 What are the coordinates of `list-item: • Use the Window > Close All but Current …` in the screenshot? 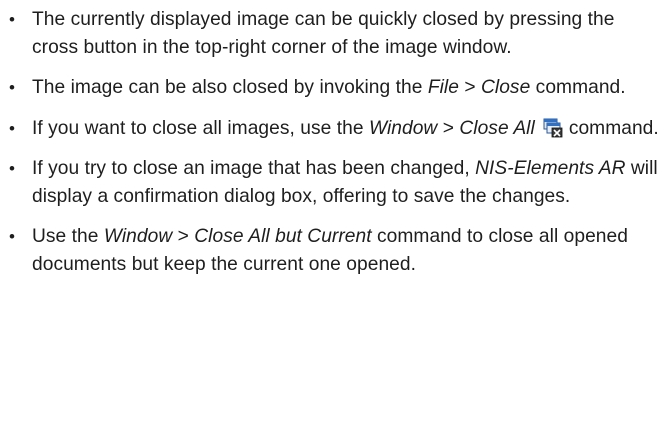 It's located at (334, 250).